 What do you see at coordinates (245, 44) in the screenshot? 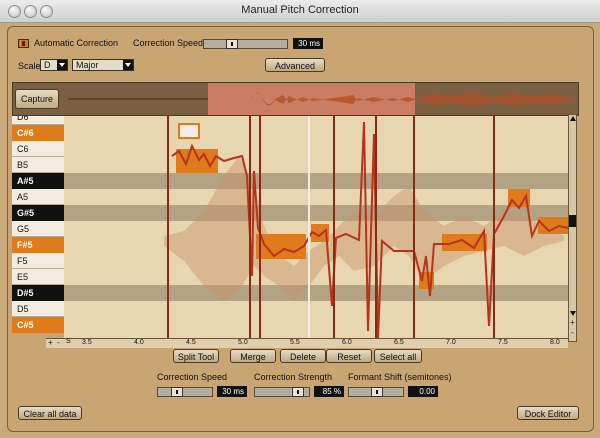
I see `correction-speed-slider` at bounding box center [245, 44].